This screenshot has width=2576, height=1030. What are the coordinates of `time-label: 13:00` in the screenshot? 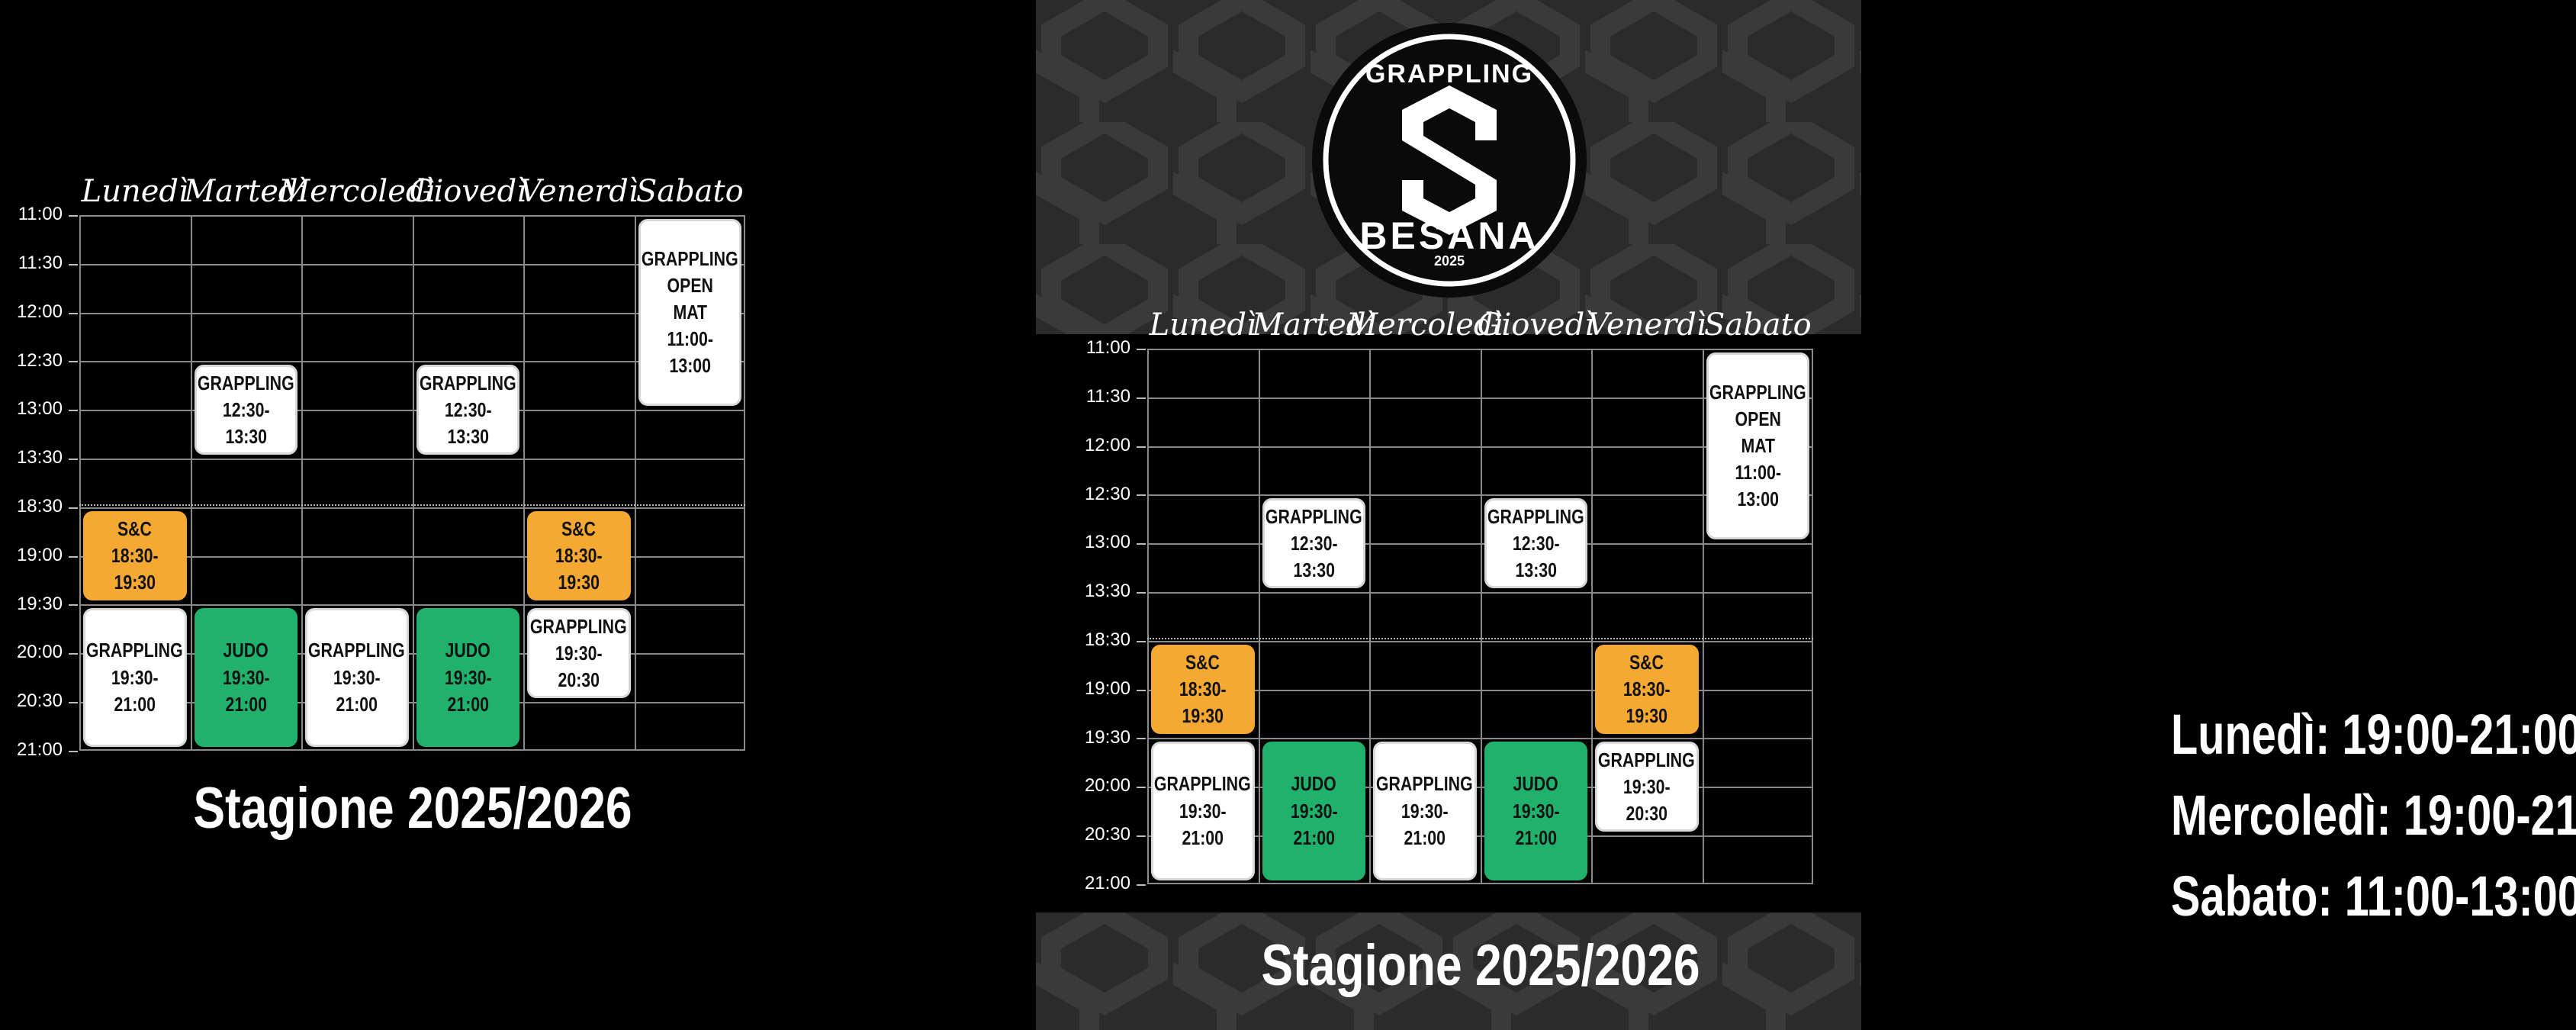 It's located at (1107, 542).